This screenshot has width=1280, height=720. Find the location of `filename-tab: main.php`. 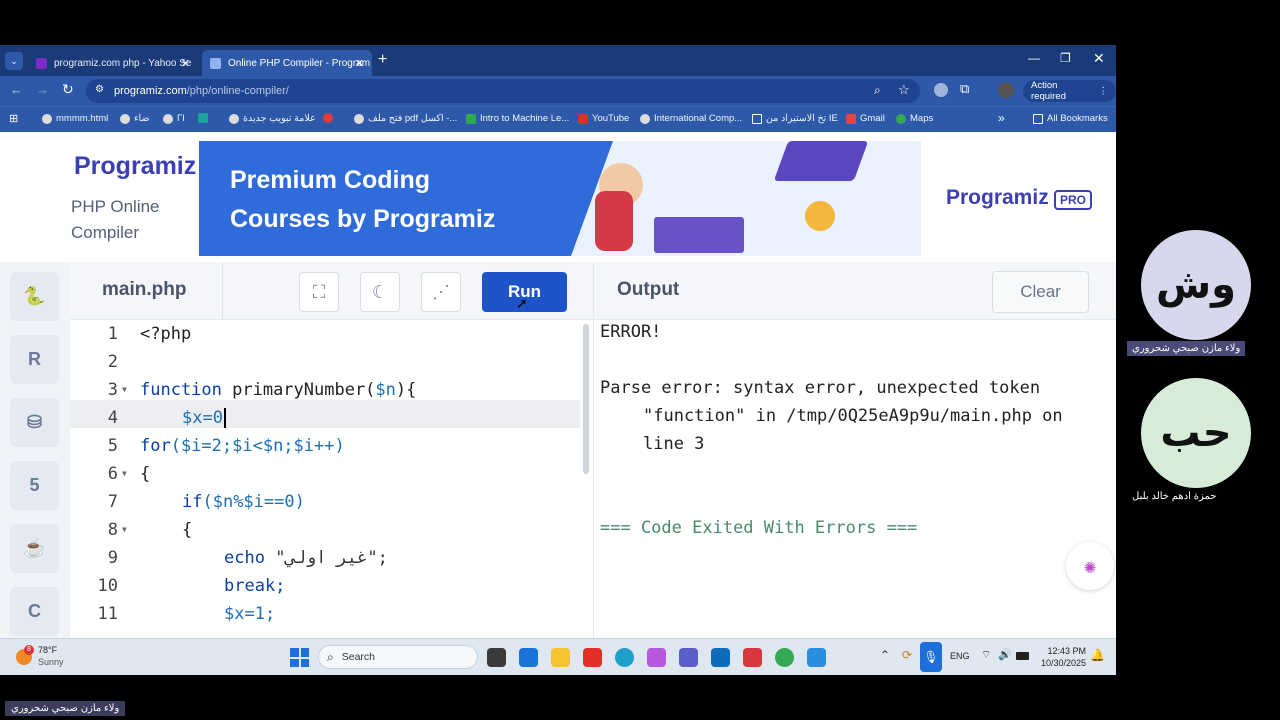

filename-tab: main.php is located at coordinates (144, 290).